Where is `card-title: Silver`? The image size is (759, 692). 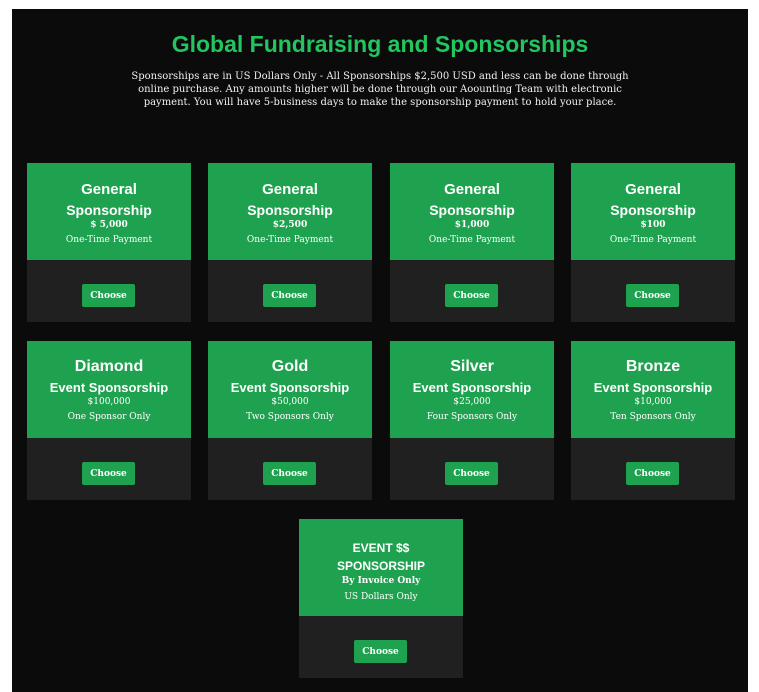 card-title: Silver is located at coordinates (472, 366).